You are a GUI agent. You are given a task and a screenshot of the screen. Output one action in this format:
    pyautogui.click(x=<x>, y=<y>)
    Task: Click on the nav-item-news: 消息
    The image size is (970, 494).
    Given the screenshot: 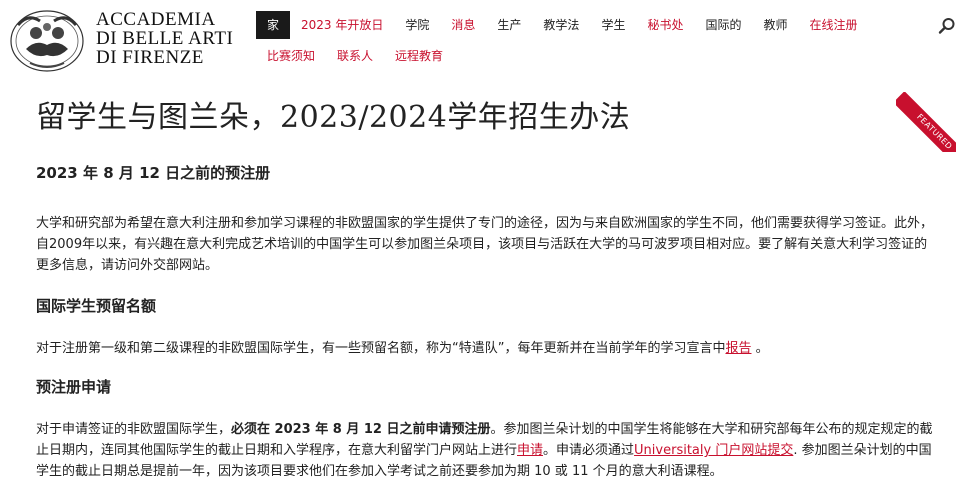 What is the action you would take?
    pyautogui.click(x=463, y=25)
    